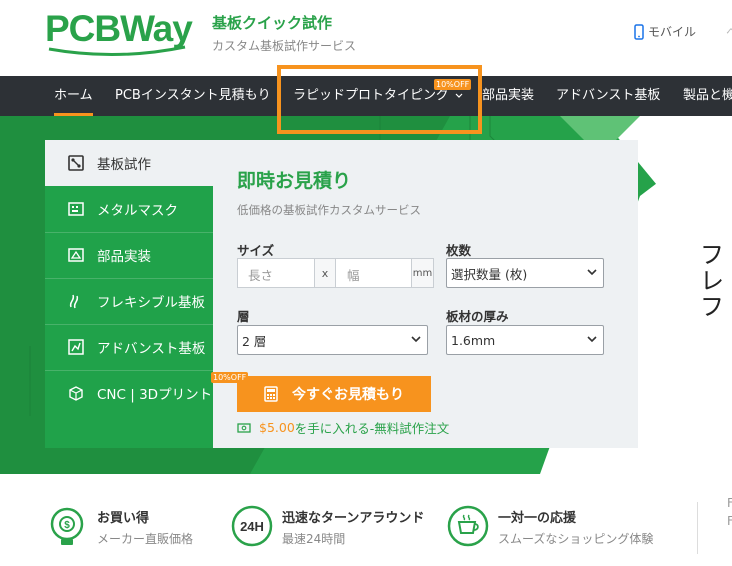 This screenshot has height=566, width=732. Describe the element at coordinates (508, 96) in the screenshot. I see `nav-item-assembly: 部品実装` at that location.